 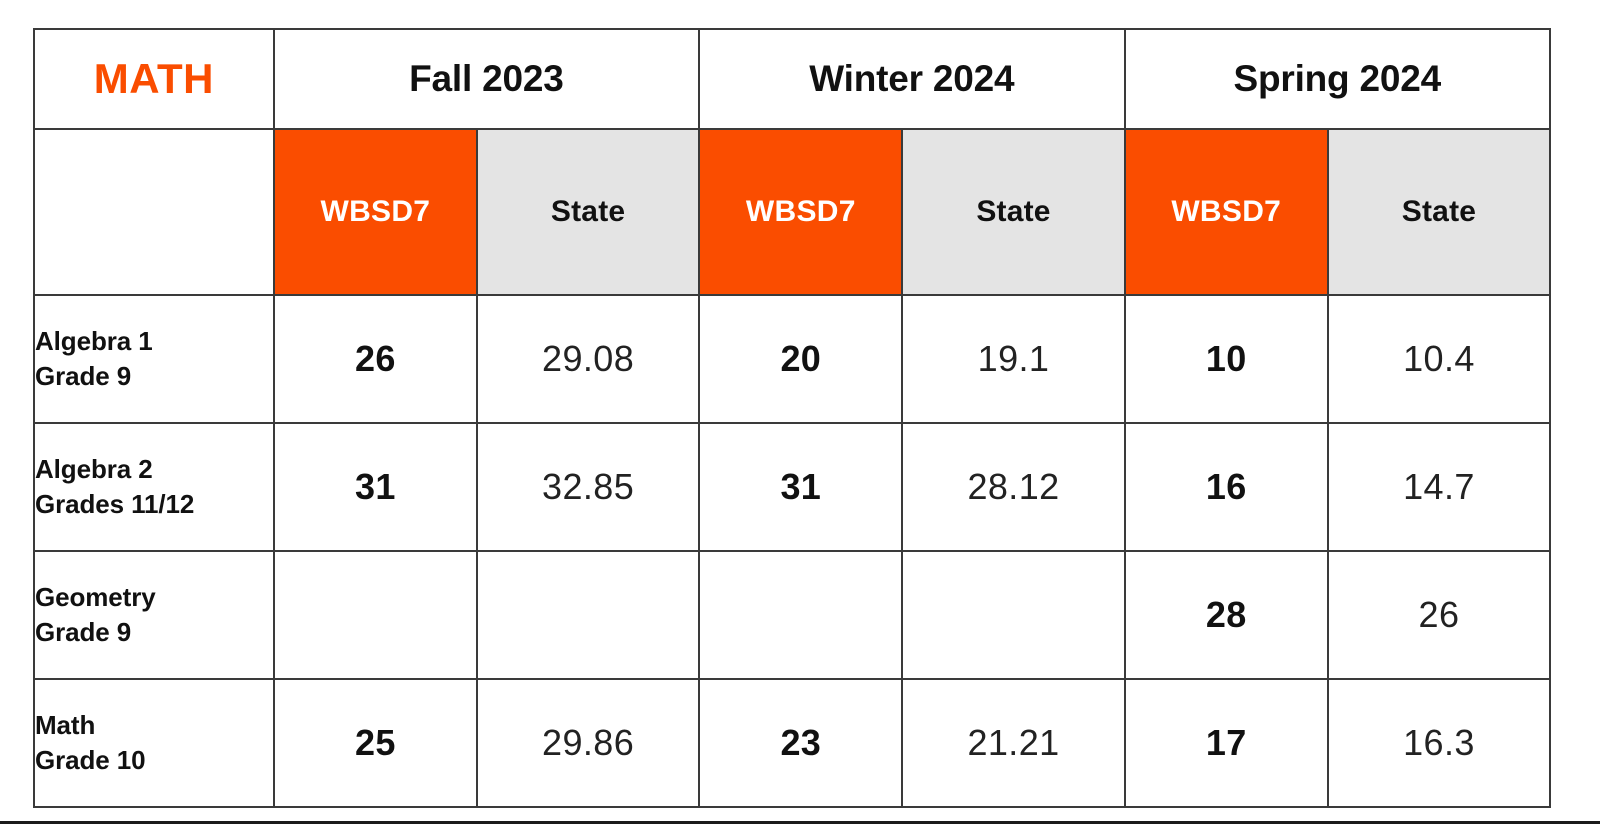 I want to click on cell-math10-spring-state: 16.3, so click(x=1439, y=743).